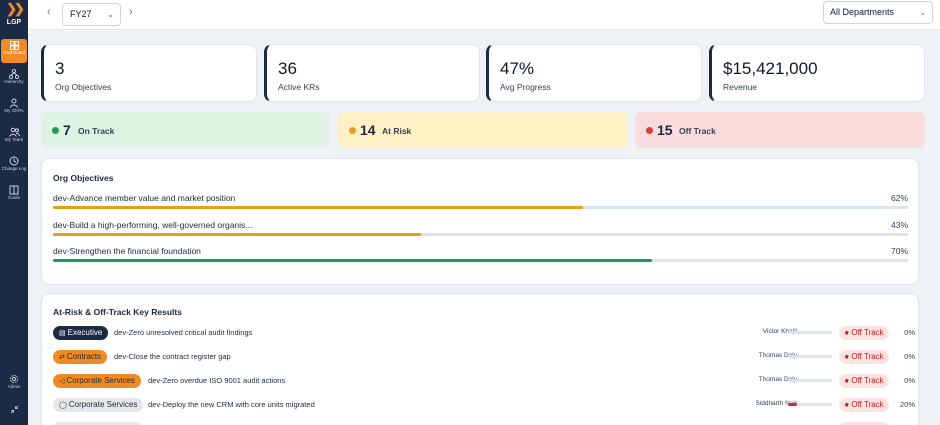 The width and height of the screenshot is (940, 425). I want to click on next-year-button: ›, so click(131, 12).